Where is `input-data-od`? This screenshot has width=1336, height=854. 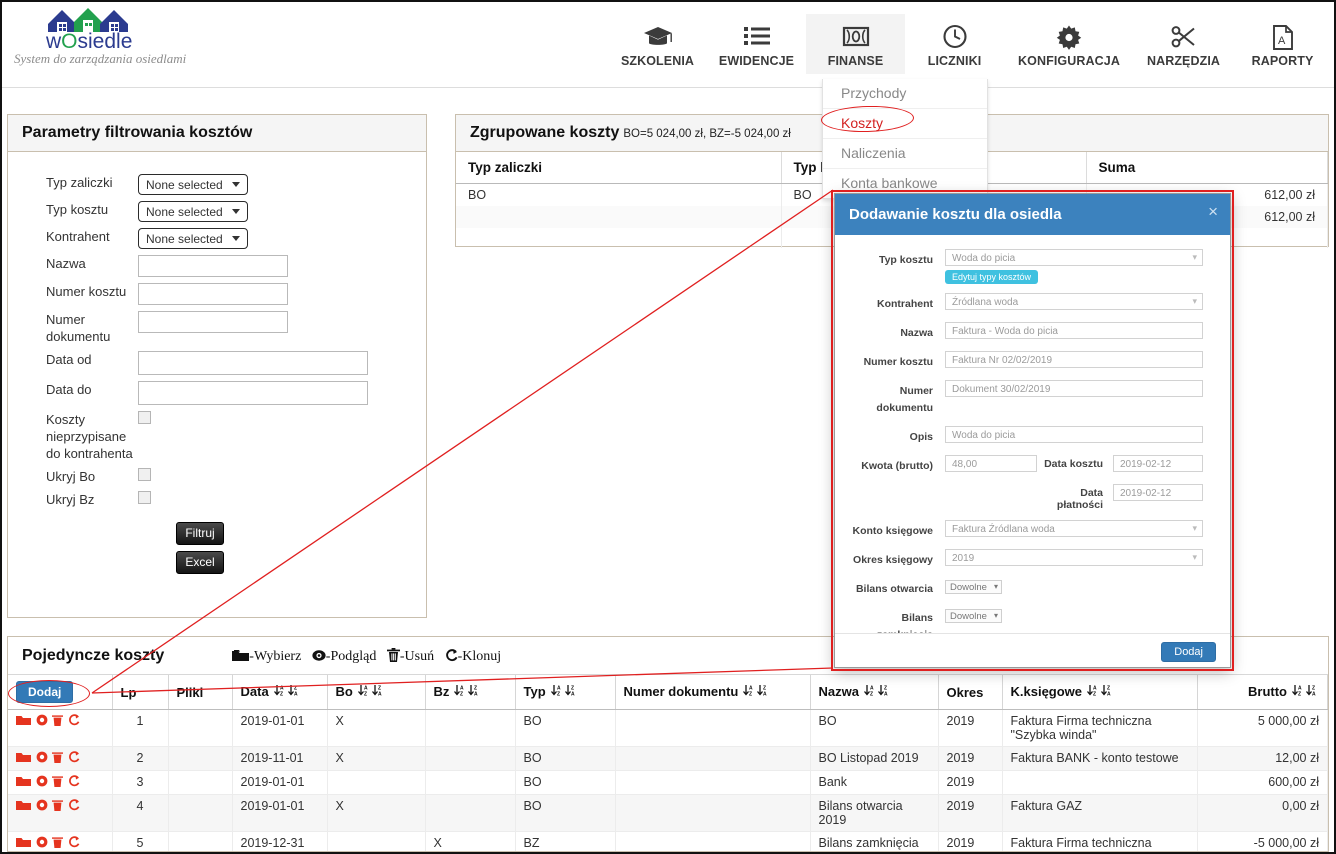
input-data-od is located at coordinates (253, 363).